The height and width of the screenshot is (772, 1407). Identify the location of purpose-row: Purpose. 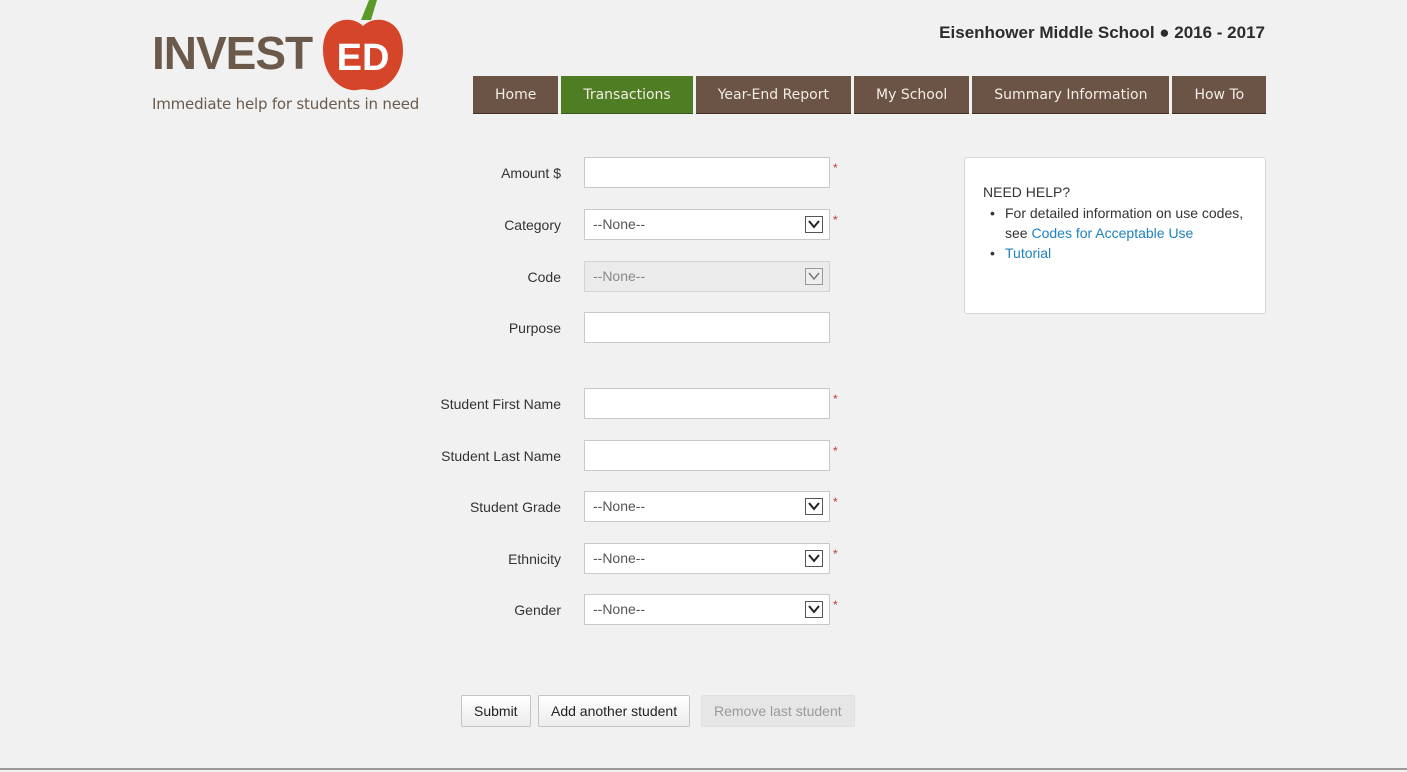
(620, 328).